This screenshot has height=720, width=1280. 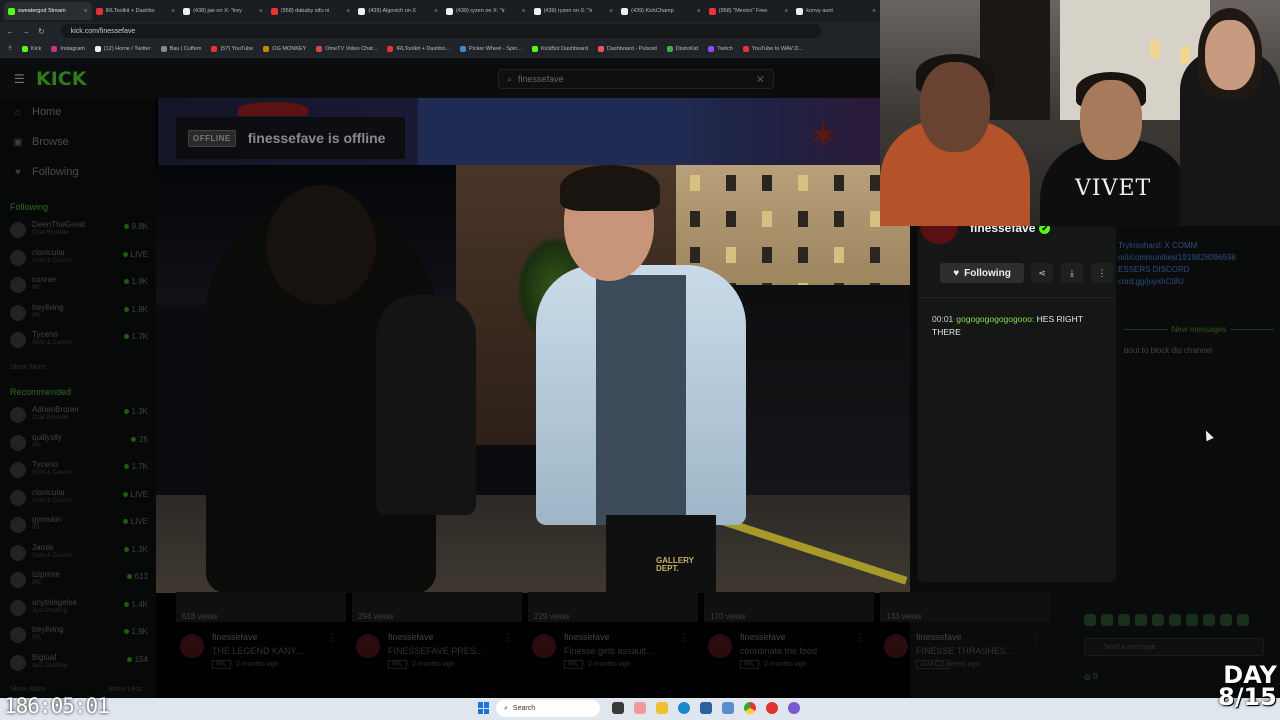 I want to click on browser-tab: IRLToolkit + Dashbo ×, so click(x=136, y=11).